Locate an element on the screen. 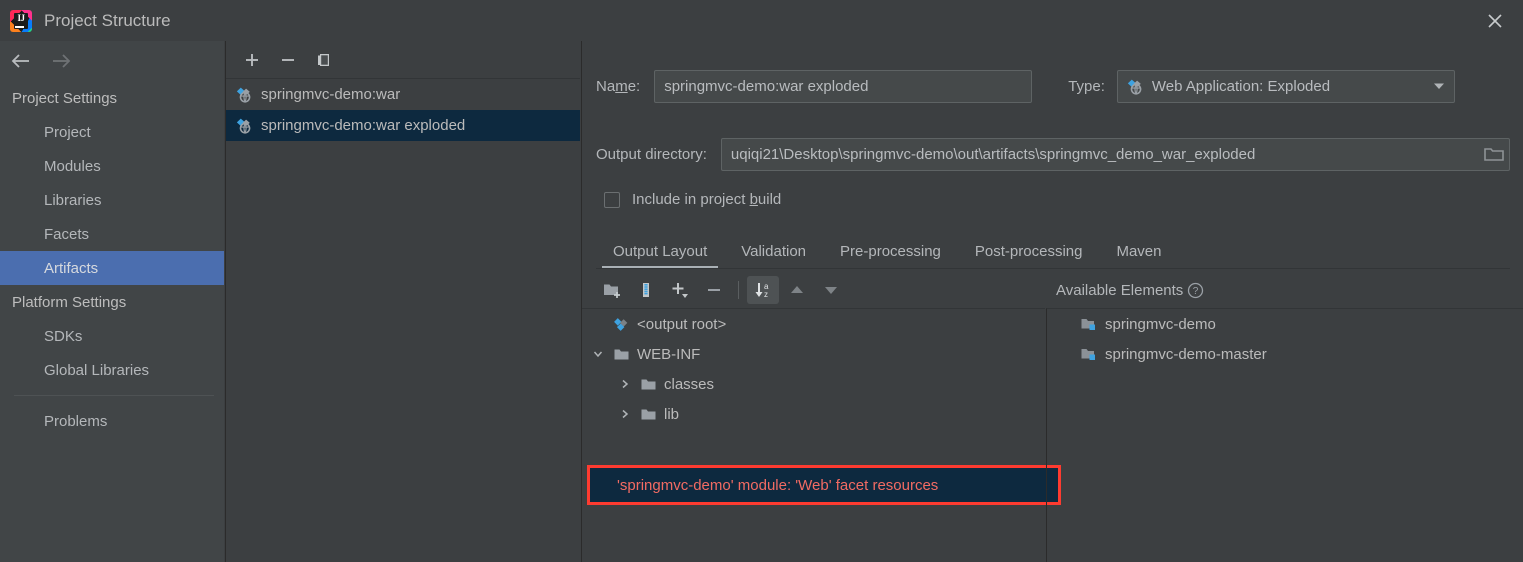  sidebar-item-project: Project is located at coordinates (112, 132).